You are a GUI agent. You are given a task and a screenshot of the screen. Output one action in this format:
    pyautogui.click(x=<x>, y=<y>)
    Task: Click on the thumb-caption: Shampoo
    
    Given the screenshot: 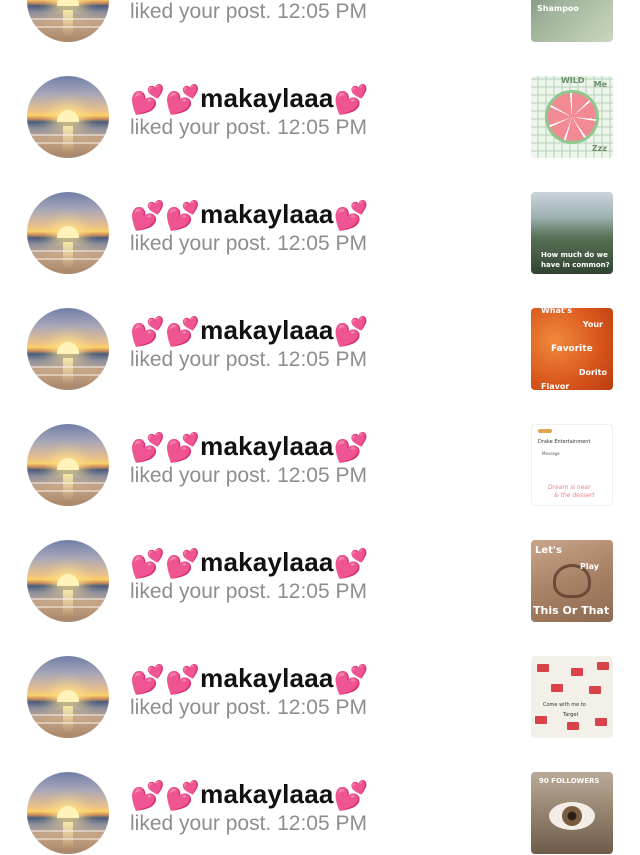 What is the action you would take?
    pyautogui.click(x=558, y=8)
    